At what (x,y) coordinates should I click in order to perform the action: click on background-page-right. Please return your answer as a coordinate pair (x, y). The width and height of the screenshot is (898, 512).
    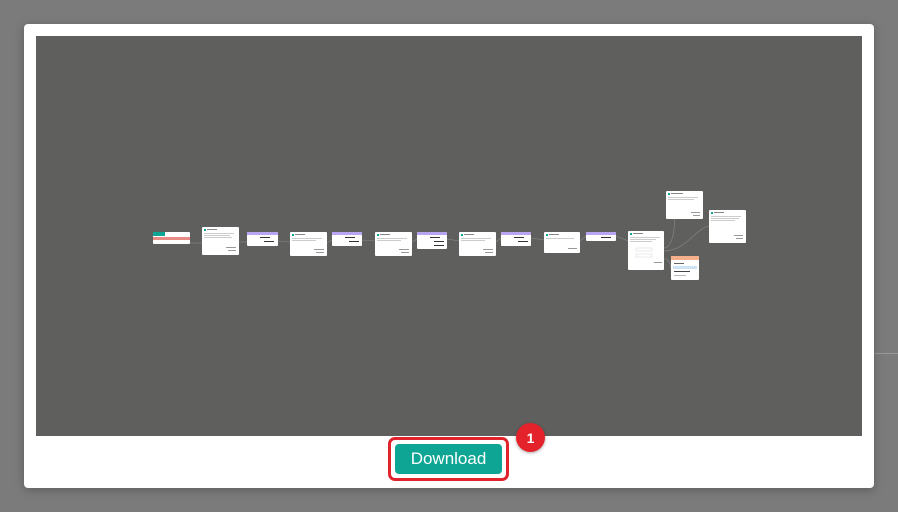
    Looking at the image, I should click on (885, 313).